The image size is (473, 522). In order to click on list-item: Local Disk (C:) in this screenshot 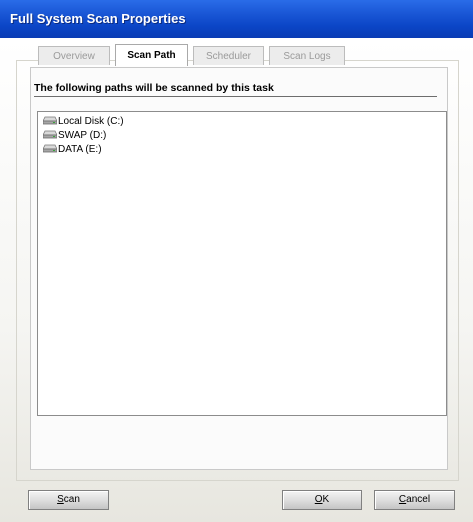, I will do `click(83, 122)`.